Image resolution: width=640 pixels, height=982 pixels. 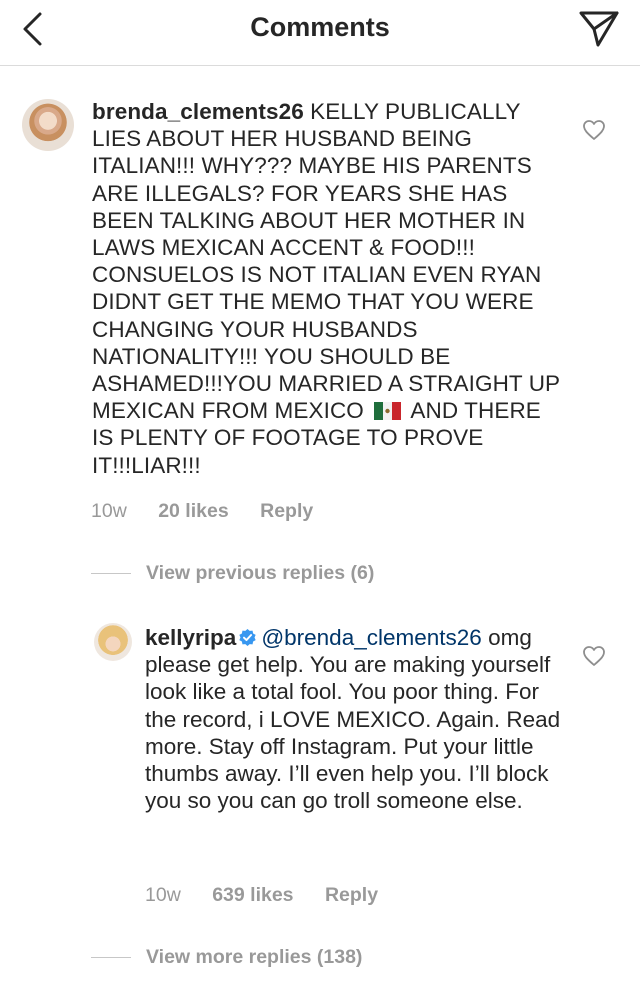 What do you see at coordinates (198, 111) in the screenshot?
I see `comment-username: brenda_clements26` at bounding box center [198, 111].